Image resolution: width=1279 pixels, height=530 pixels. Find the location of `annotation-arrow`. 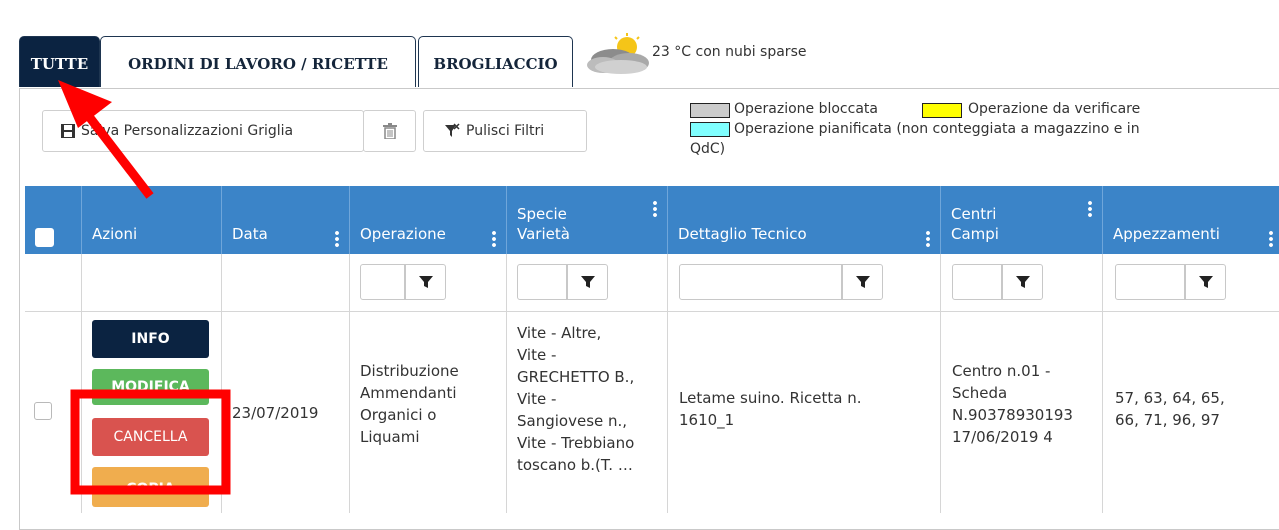

annotation-arrow is located at coordinates (106, 139).